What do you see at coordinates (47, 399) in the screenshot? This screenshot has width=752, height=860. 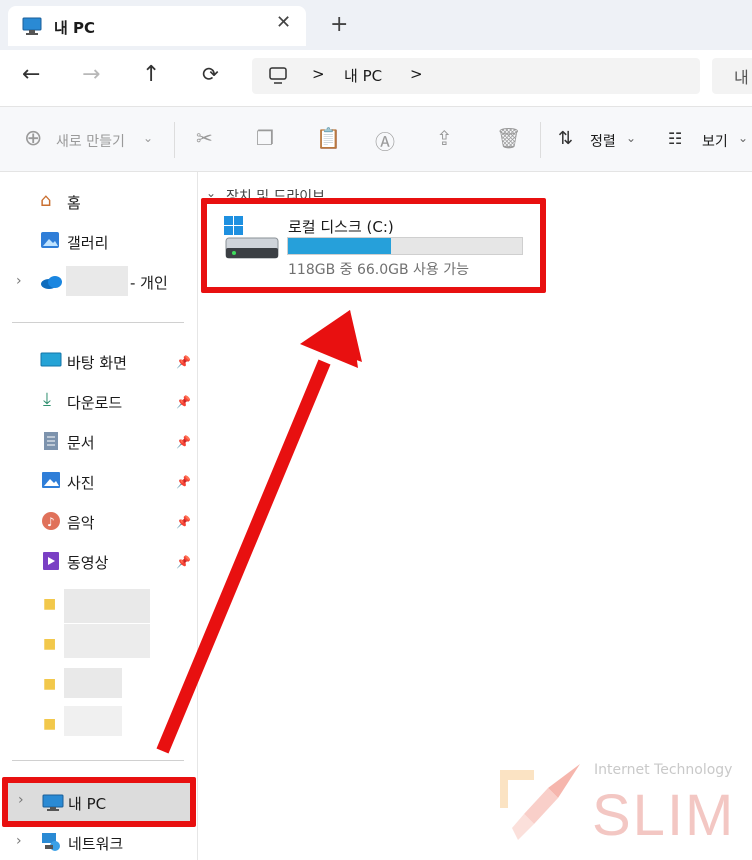 I see `download-icon: ⤓` at bounding box center [47, 399].